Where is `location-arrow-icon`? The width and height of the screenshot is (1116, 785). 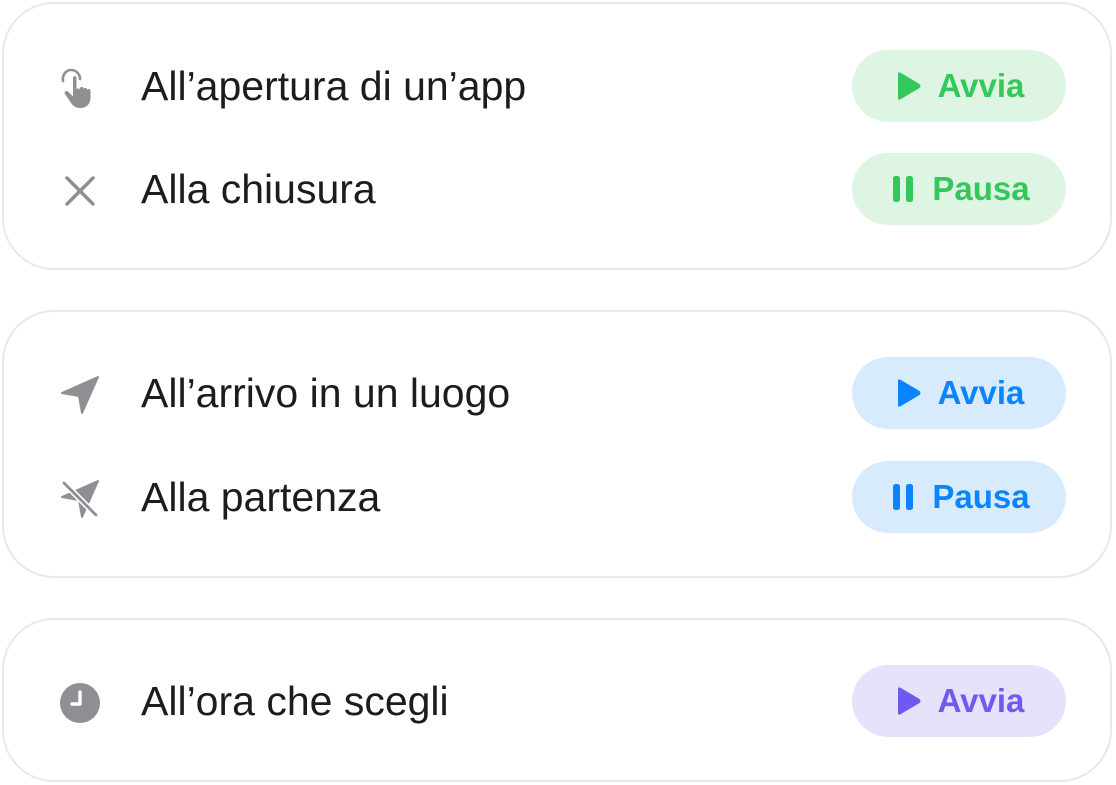
location-arrow-icon is located at coordinates (80, 395).